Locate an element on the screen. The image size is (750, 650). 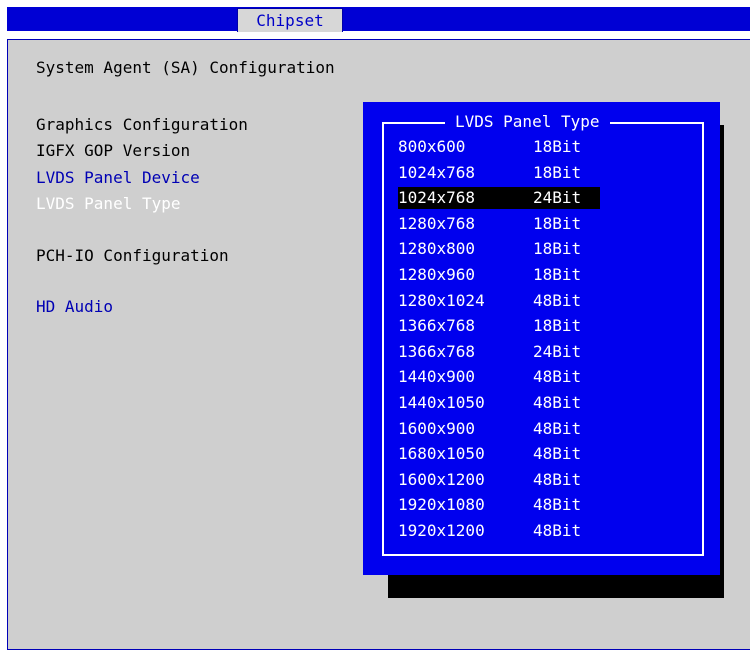
option-resolution: 1280x800 is located at coordinates (437, 248).